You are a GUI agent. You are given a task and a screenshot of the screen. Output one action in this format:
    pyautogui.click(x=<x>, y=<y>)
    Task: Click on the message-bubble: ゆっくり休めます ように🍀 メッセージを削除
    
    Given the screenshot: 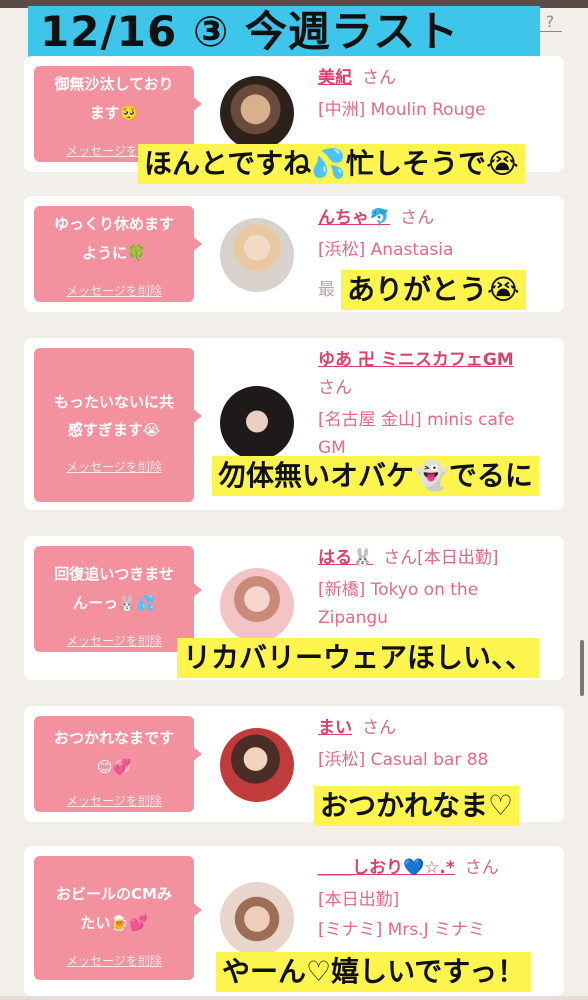 What is the action you would take?
    pyautogui.click(x=114, y=254)
    